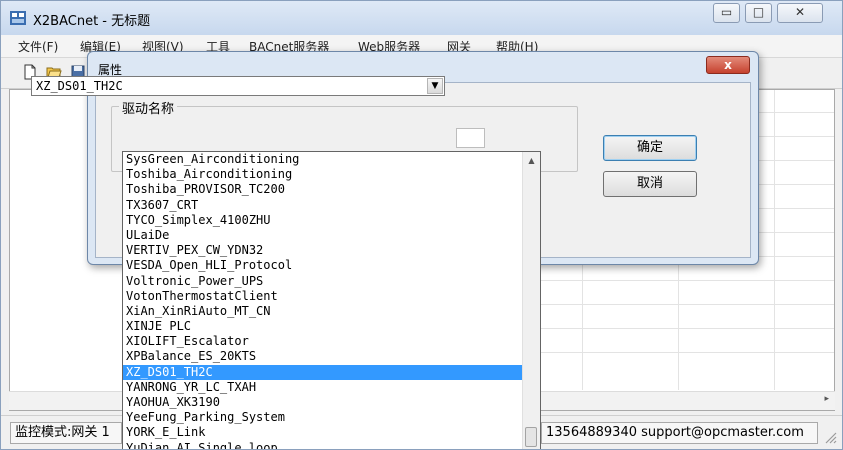 The width and height of the screenshot is (843, 450). Describe the element at coordinates (650, 184) in the screenshot. I see `cancel-button: 取消` at that location.